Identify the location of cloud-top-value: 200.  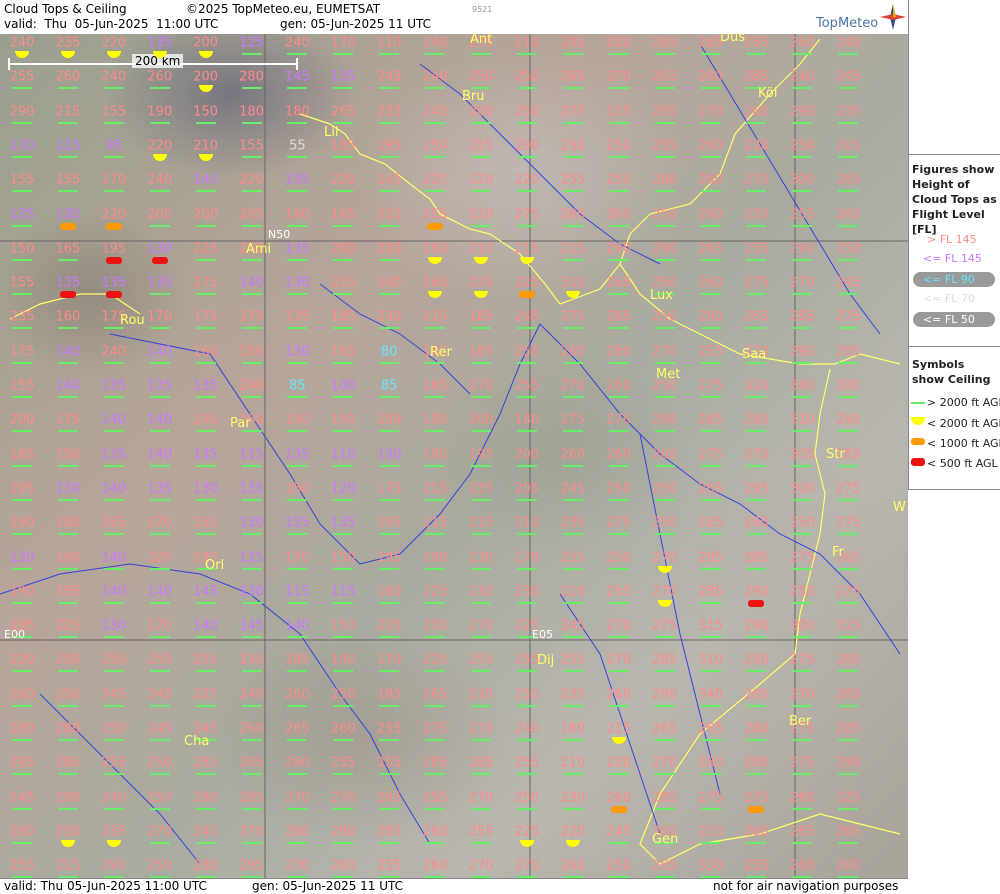
(206, 214).